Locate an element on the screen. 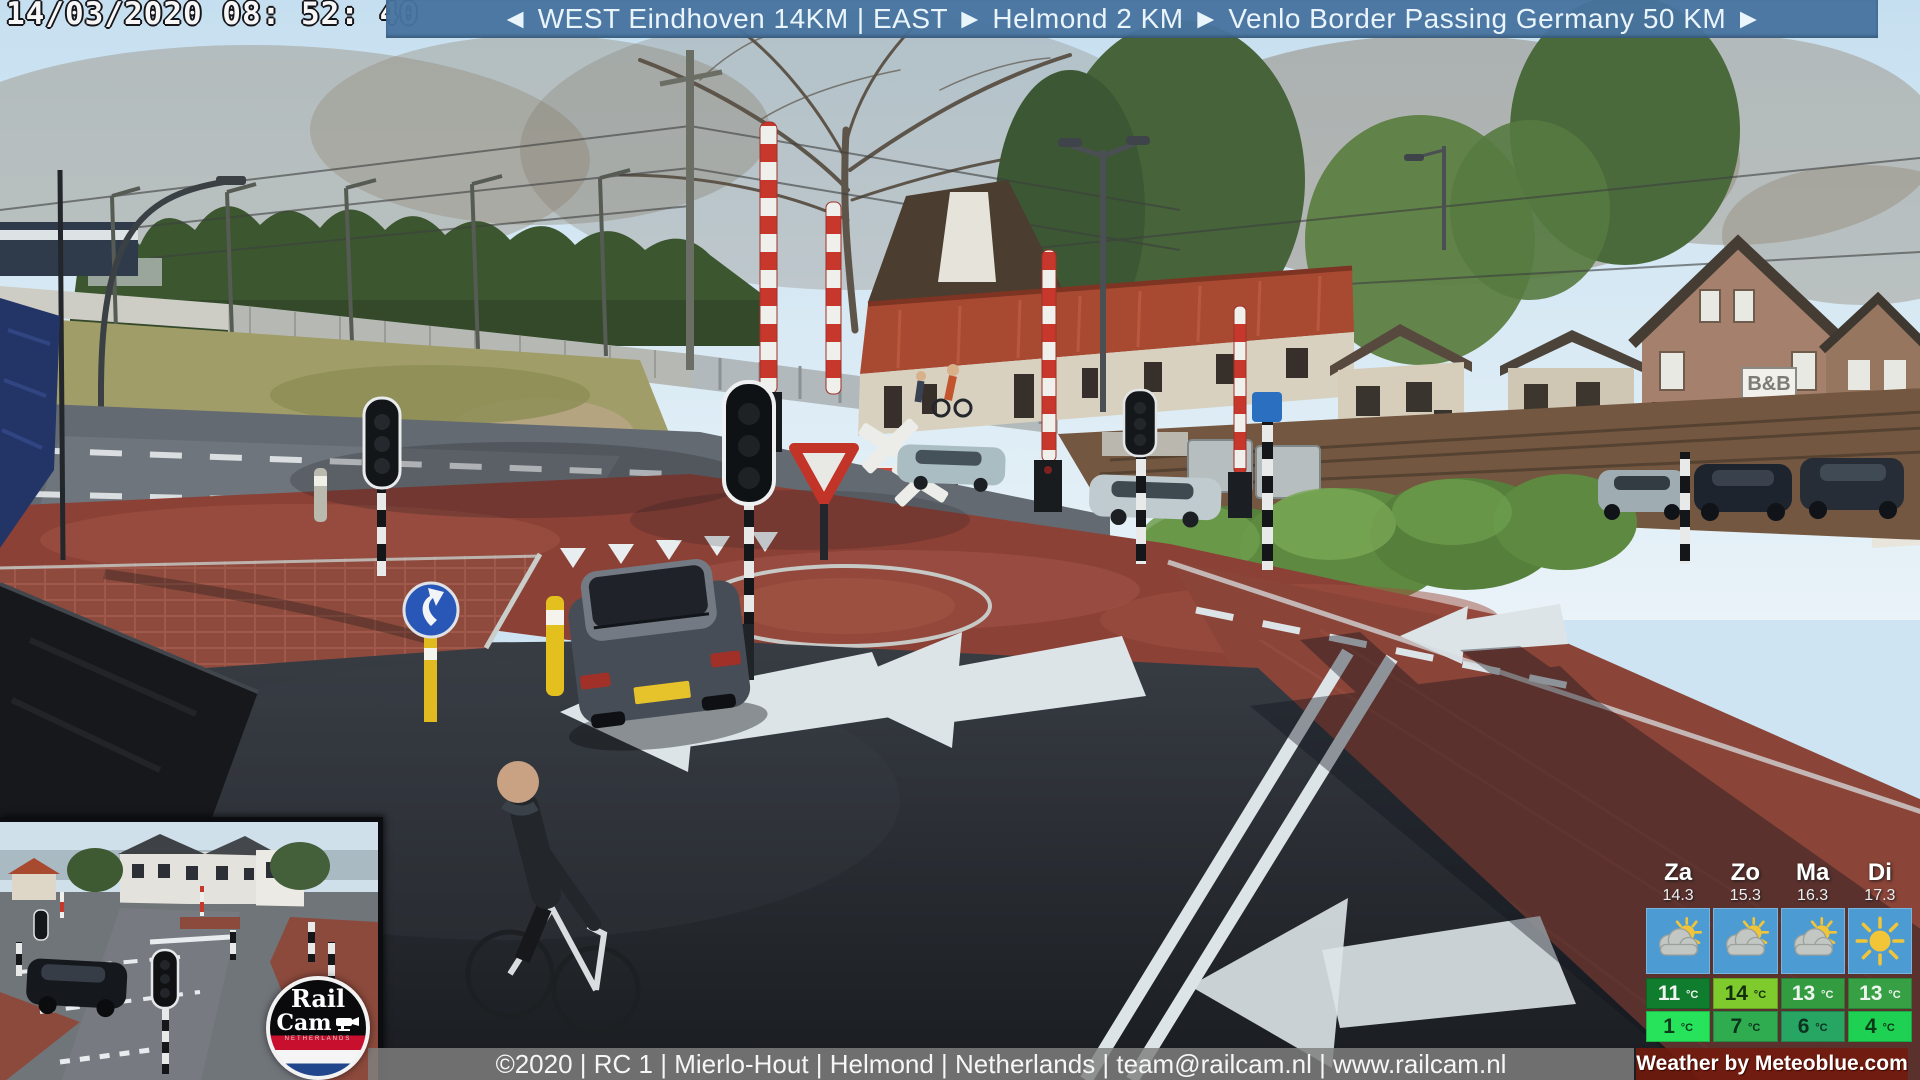  weather-day-column: Di 17.3 13 °C 4 °C is located at coordinates (1879, 951).